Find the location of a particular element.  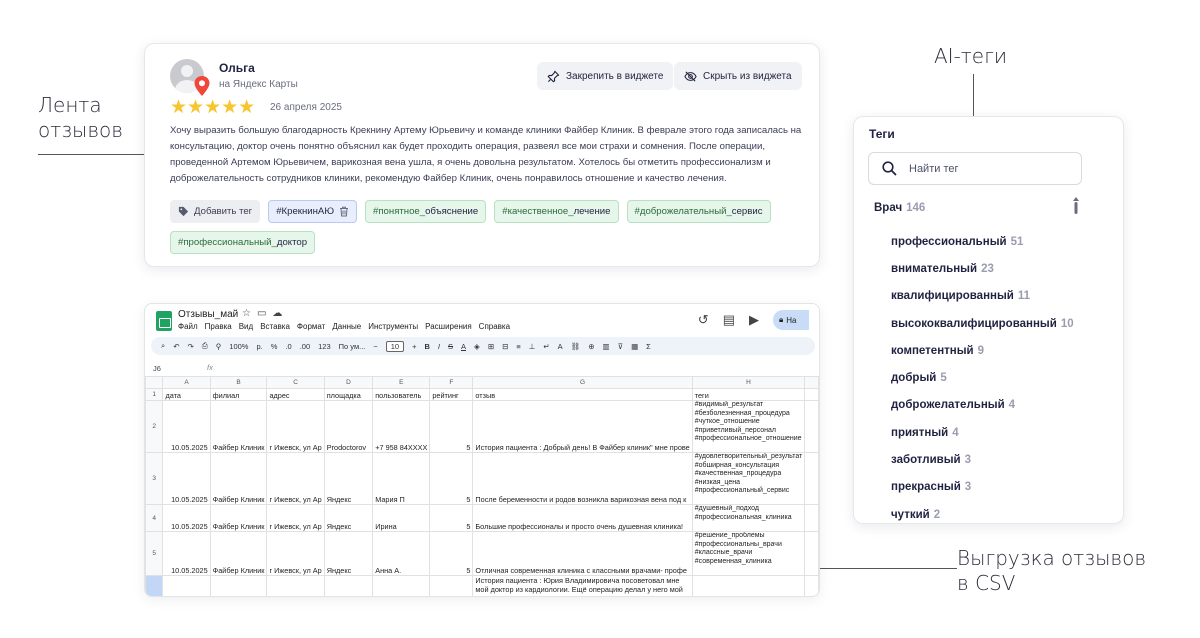

cloud-icon: ☁ is located at coordinates (277, 313).